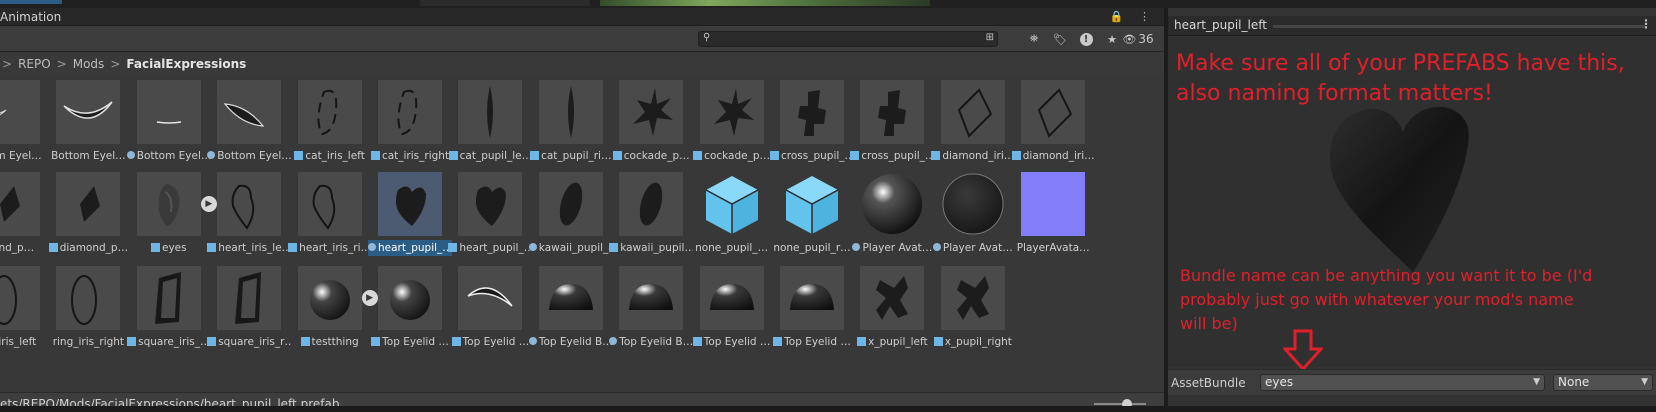 This screenshot has height=412, width=1656. Describe the element at coordinates (1060, 39) in the screenshot. I see `filter-by-label-icon: 🏷` at that location.